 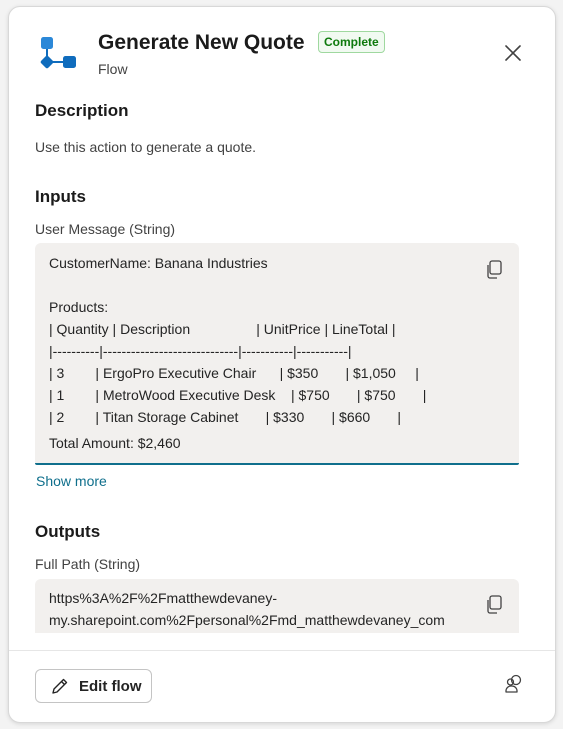 I want to click on full-path-label: Full Path (String), so click(x=88, y=564).